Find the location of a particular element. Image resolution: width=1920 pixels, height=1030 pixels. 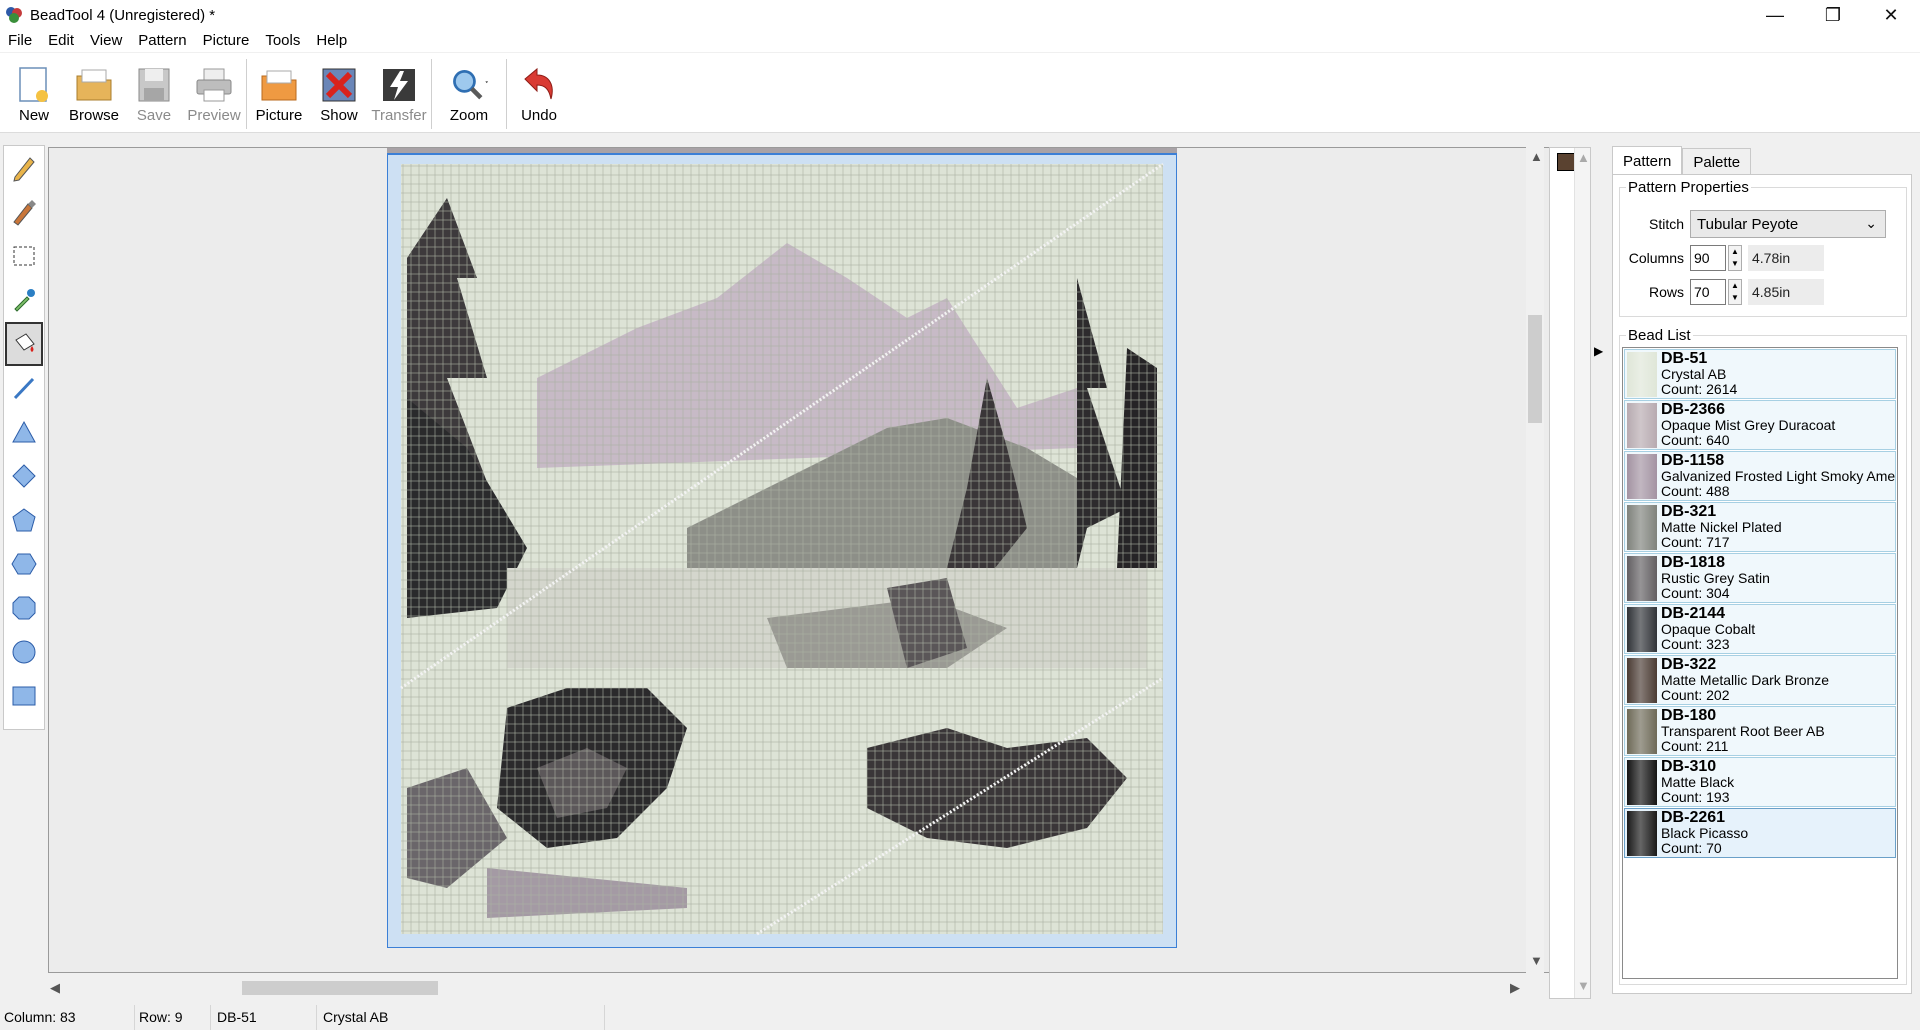

scroll-right-arrow-icon: ▶ is located at coordinates (1515, 988).